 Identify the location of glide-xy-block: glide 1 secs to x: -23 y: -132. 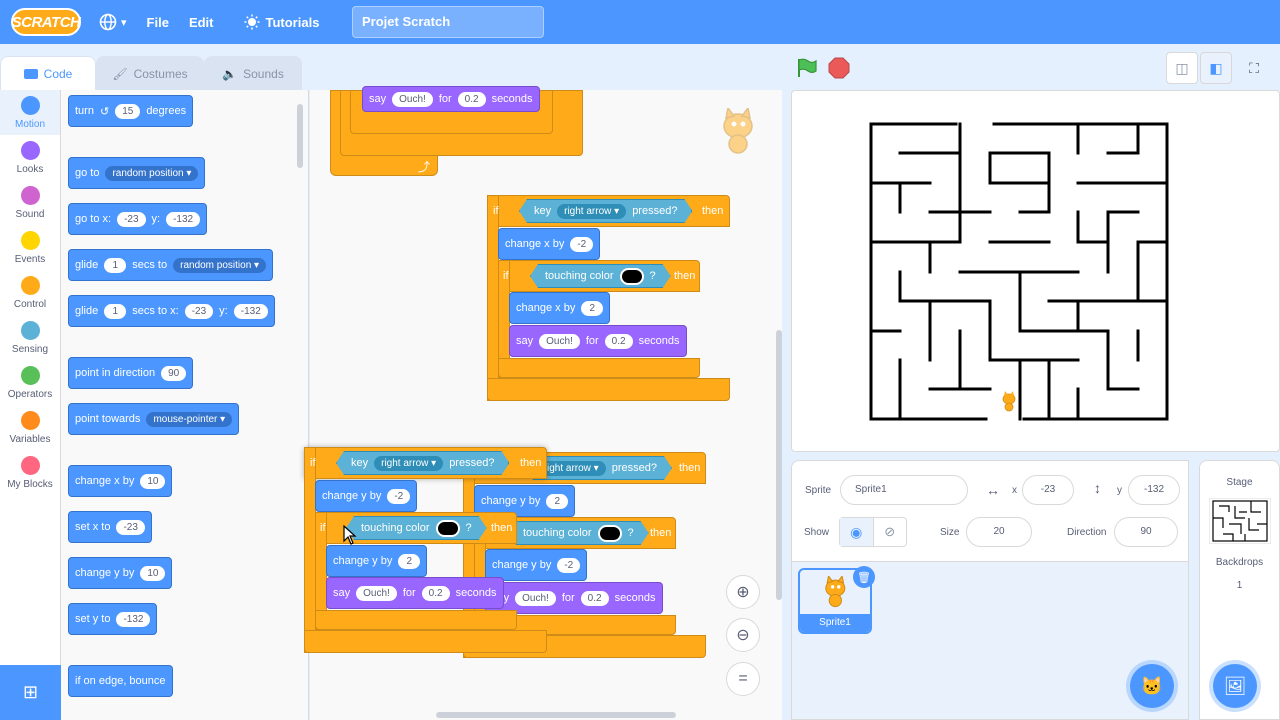
(171, 311).